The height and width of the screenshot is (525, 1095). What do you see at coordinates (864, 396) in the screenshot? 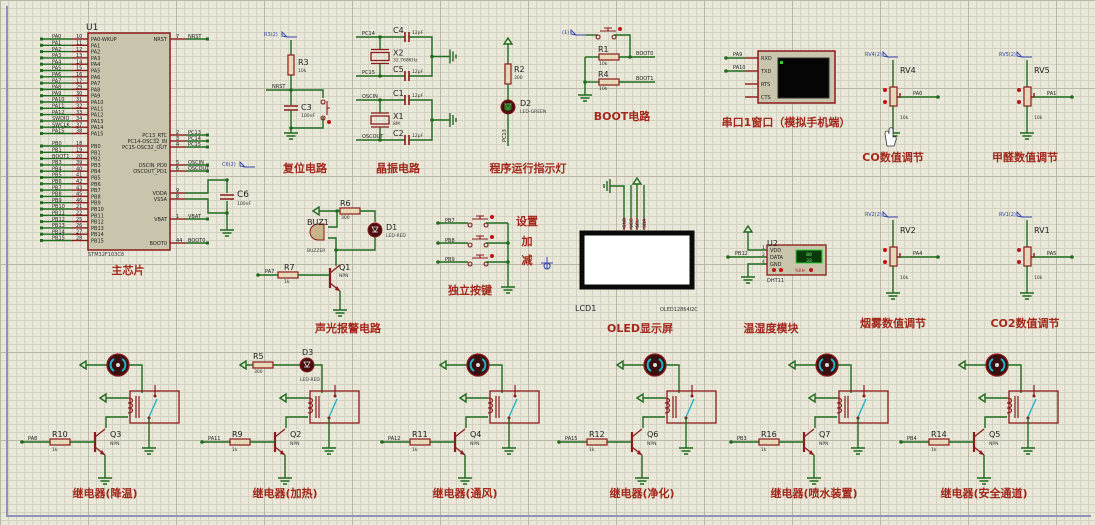
I see `relay-pin` at bounding box center [864, 396].